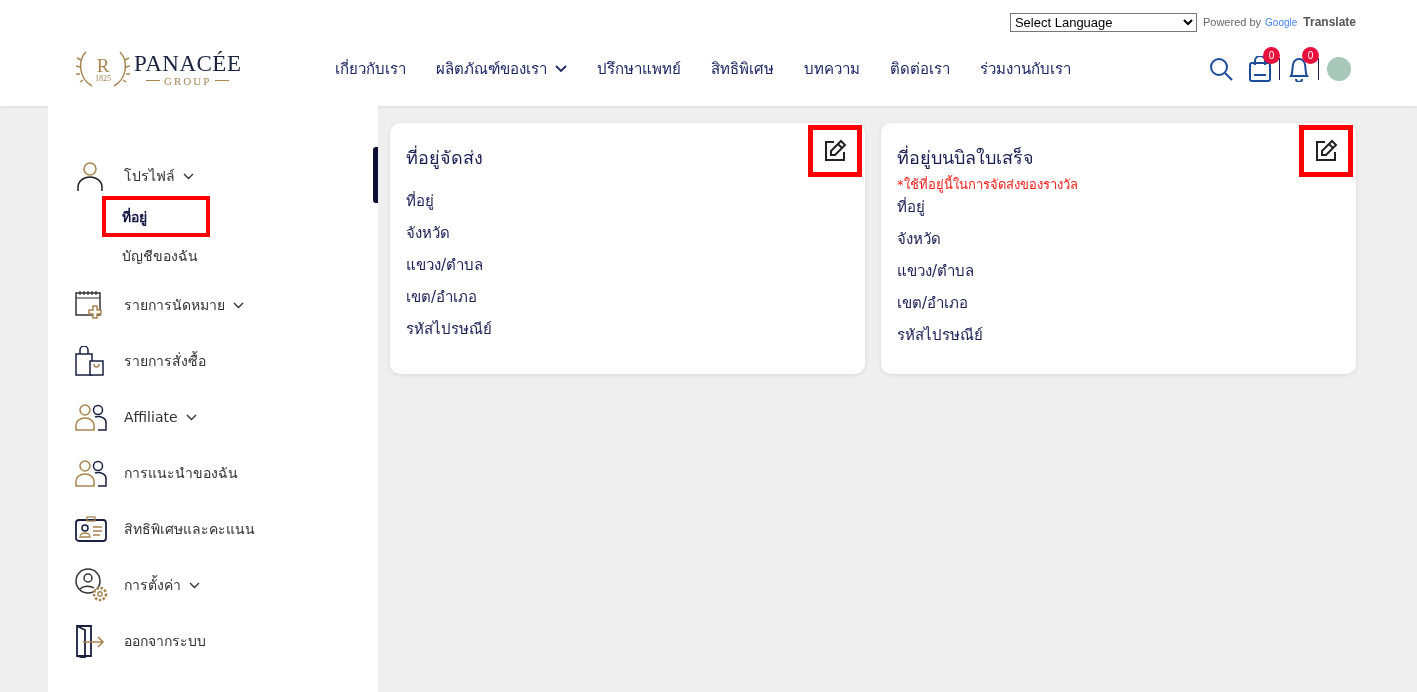 The height and width of the screenshot is (692, 1417). I want to click on nav-link: เกี่ยวกับเรา, so click(370, 69).